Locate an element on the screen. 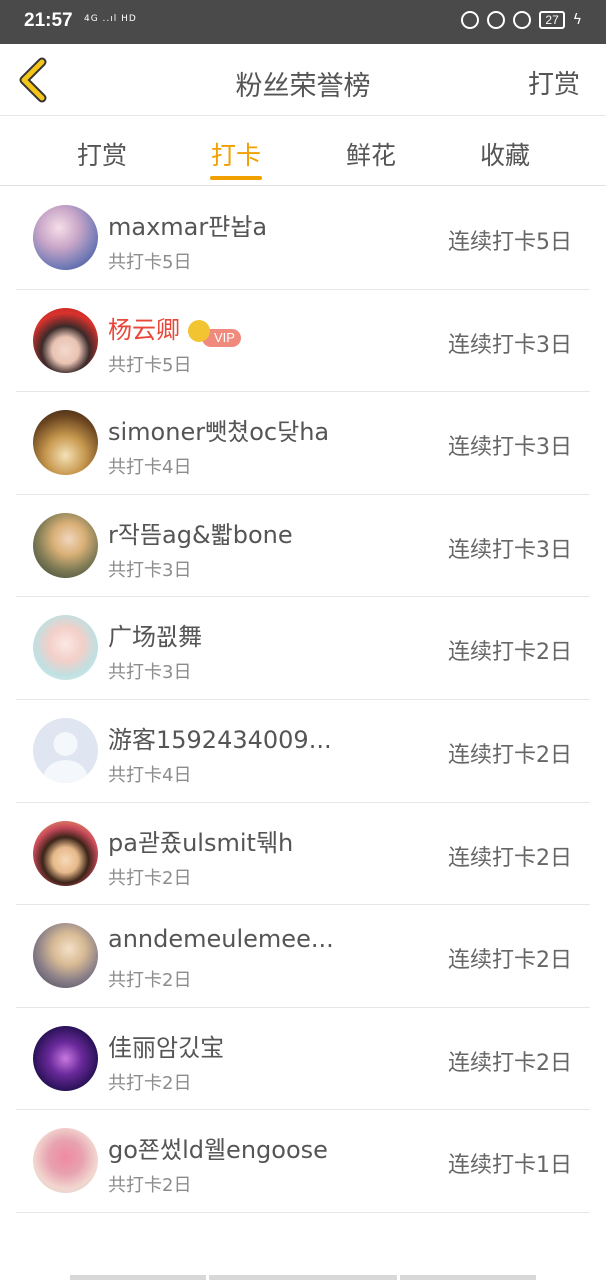  crown-icon is located at coordinates (199, 330).